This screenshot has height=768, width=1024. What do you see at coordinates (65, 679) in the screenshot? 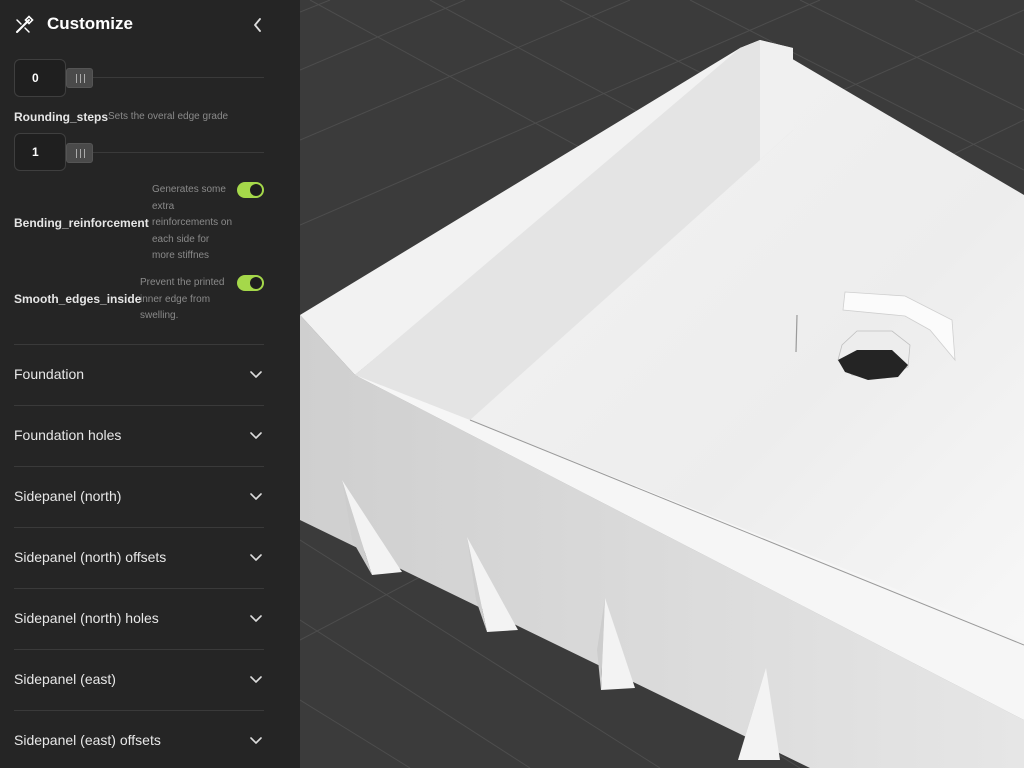
I see `section-label: Sidepanel (east)` at bounding box center [65, 679].